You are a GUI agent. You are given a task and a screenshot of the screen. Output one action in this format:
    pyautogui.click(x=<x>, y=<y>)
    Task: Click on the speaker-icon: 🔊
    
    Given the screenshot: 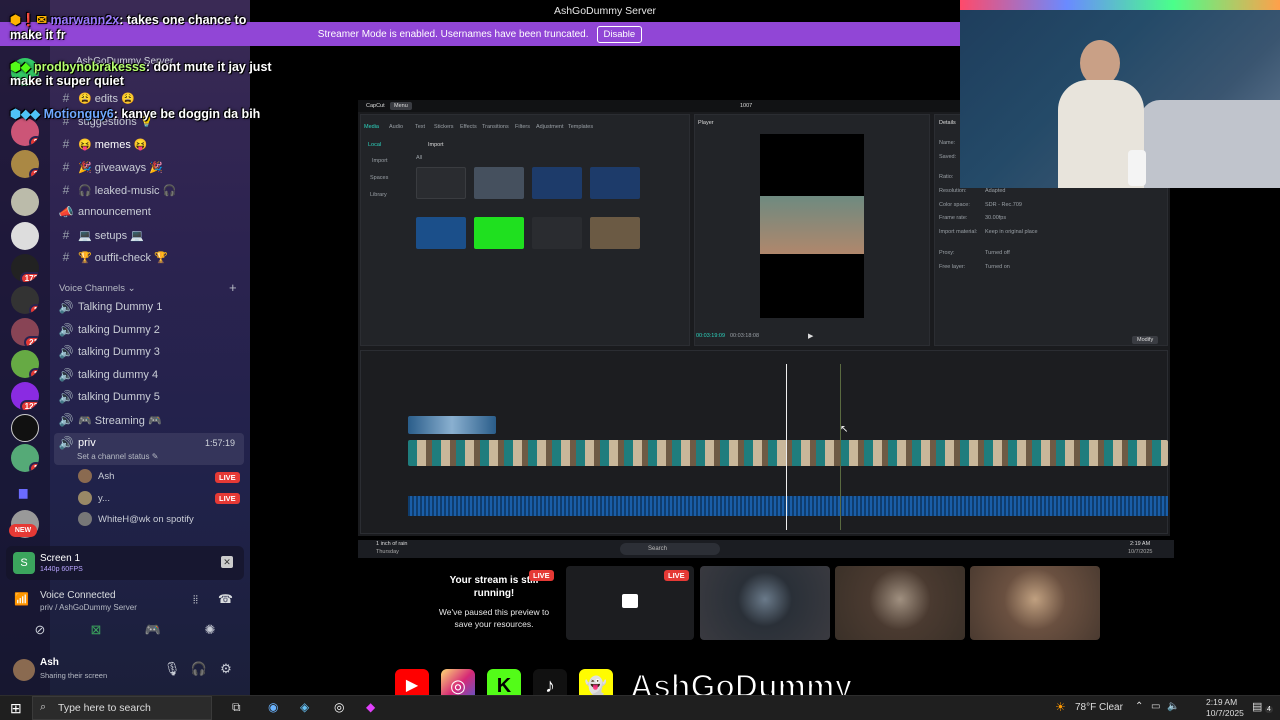 What is the action you would take?
    pyautogui.click(x=66, y=352)
    